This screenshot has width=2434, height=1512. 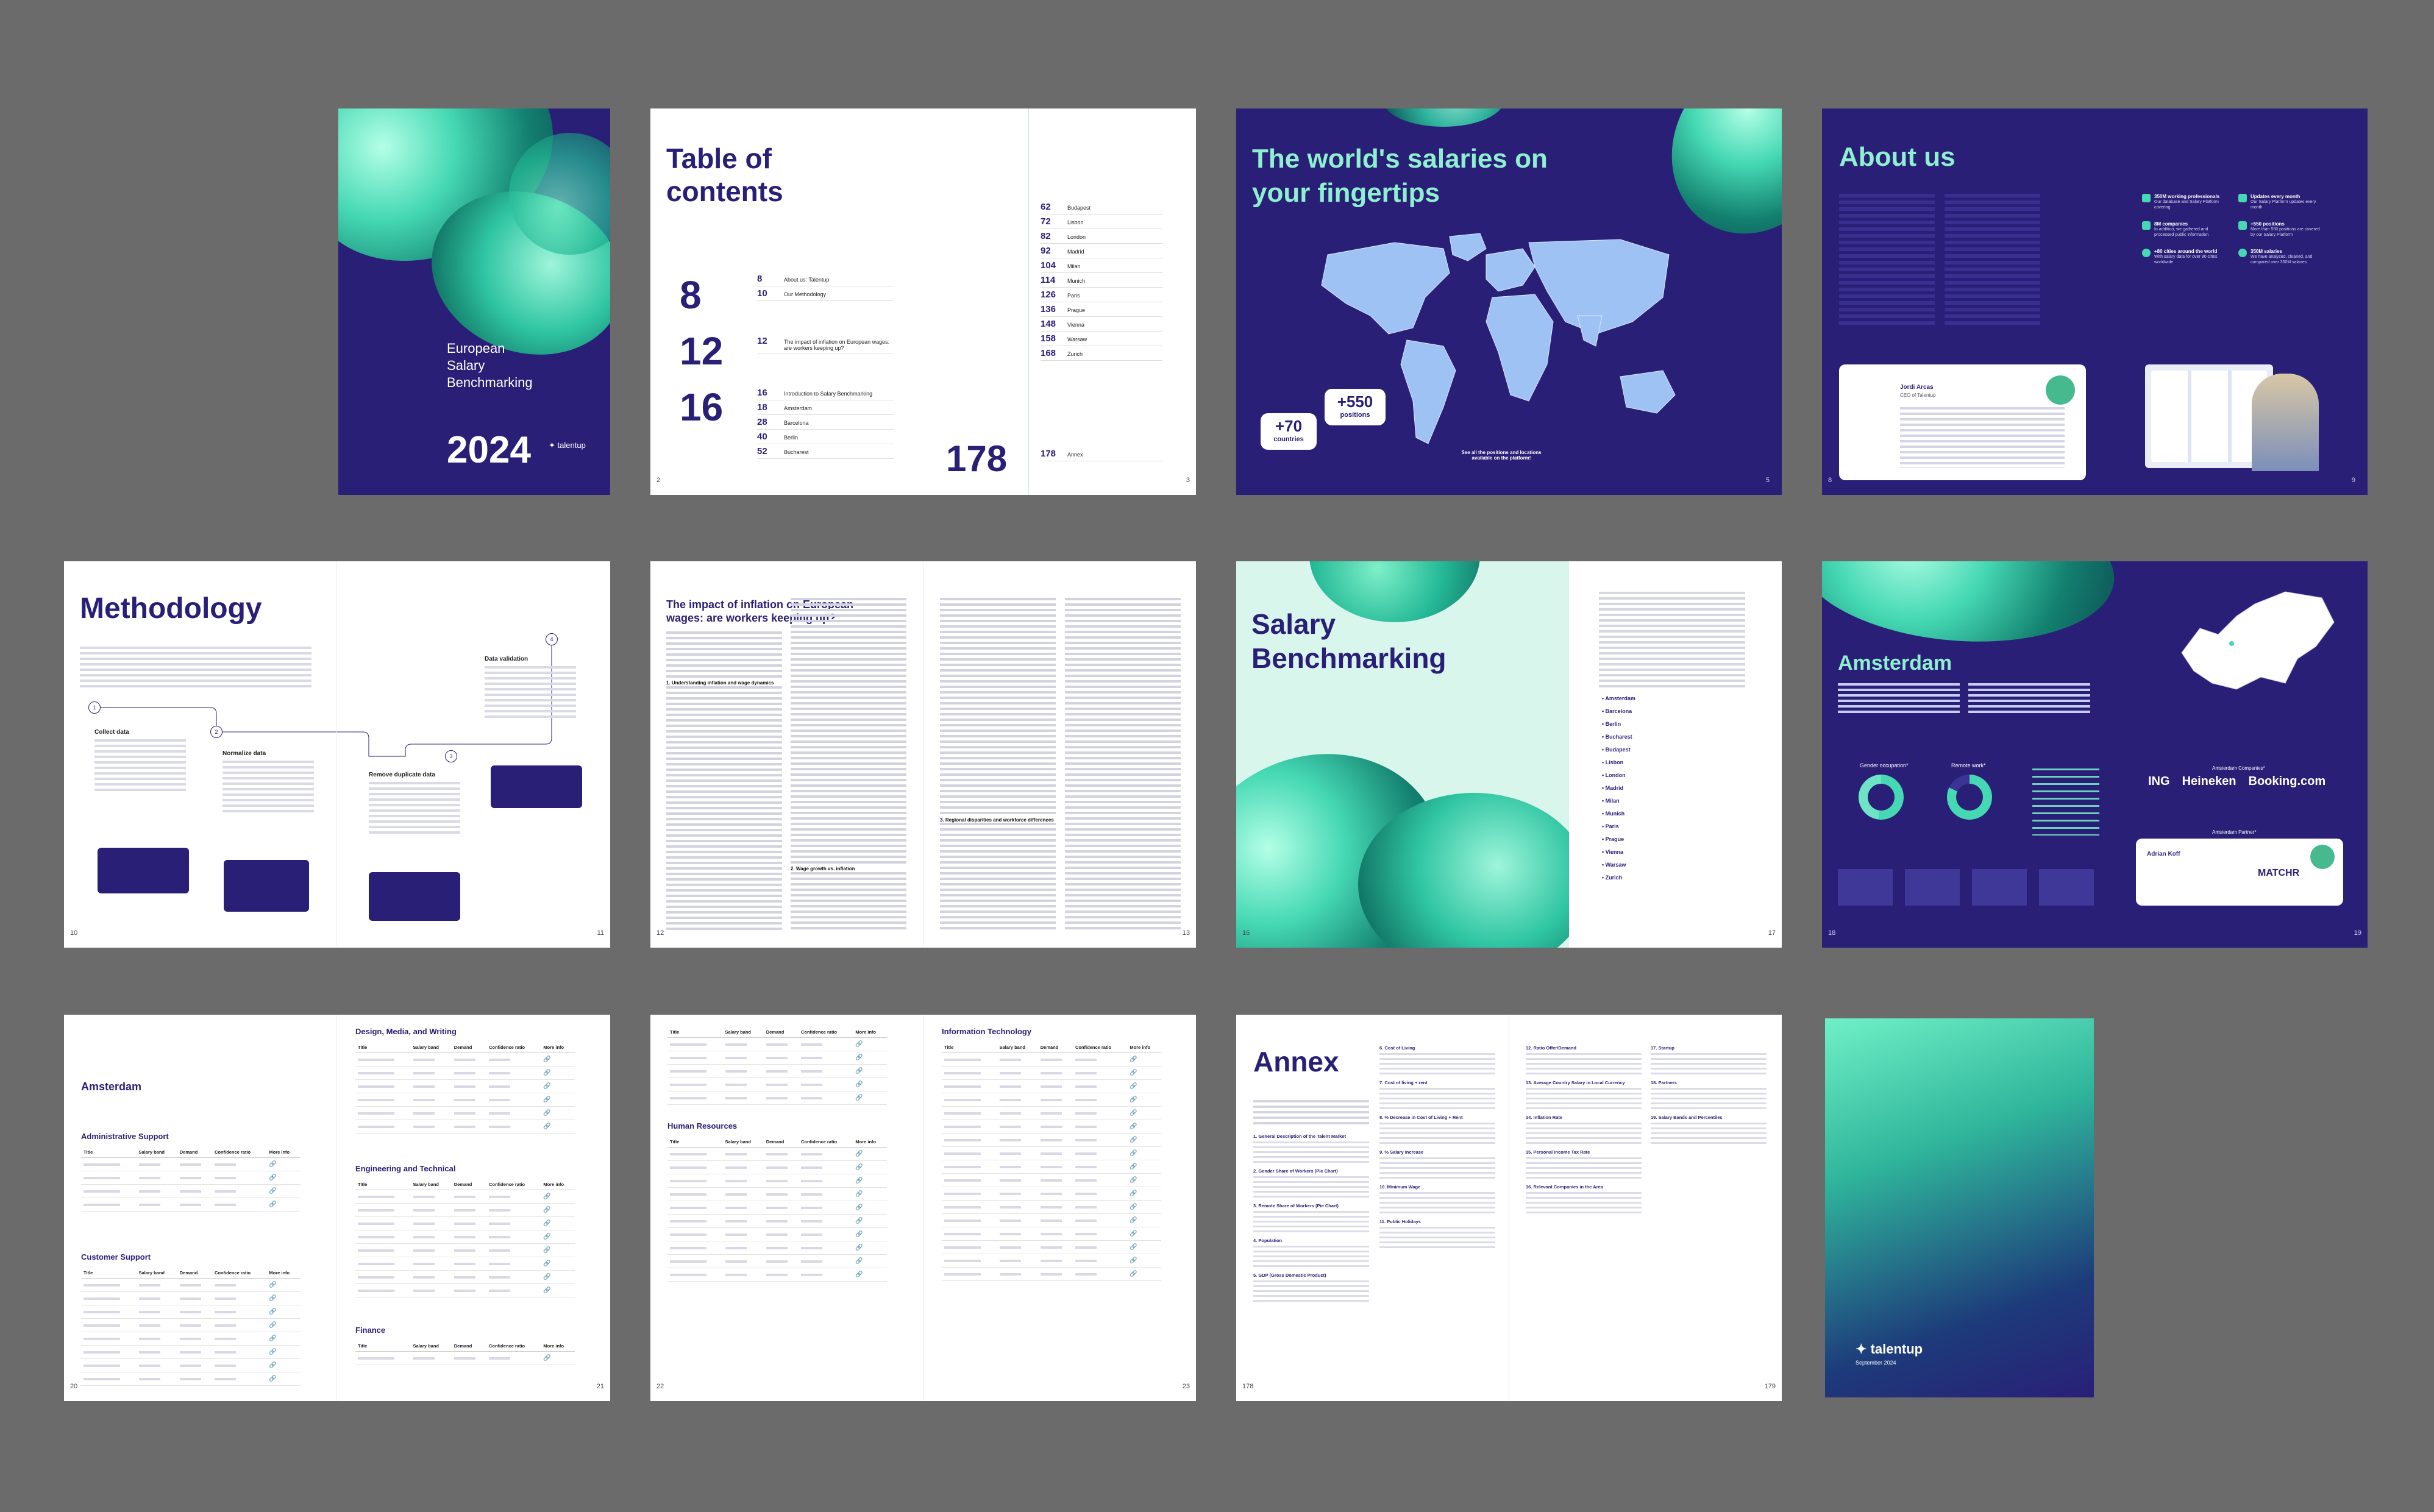 I want to click on city-item: • Zurich, so click(x=1619, y=877).